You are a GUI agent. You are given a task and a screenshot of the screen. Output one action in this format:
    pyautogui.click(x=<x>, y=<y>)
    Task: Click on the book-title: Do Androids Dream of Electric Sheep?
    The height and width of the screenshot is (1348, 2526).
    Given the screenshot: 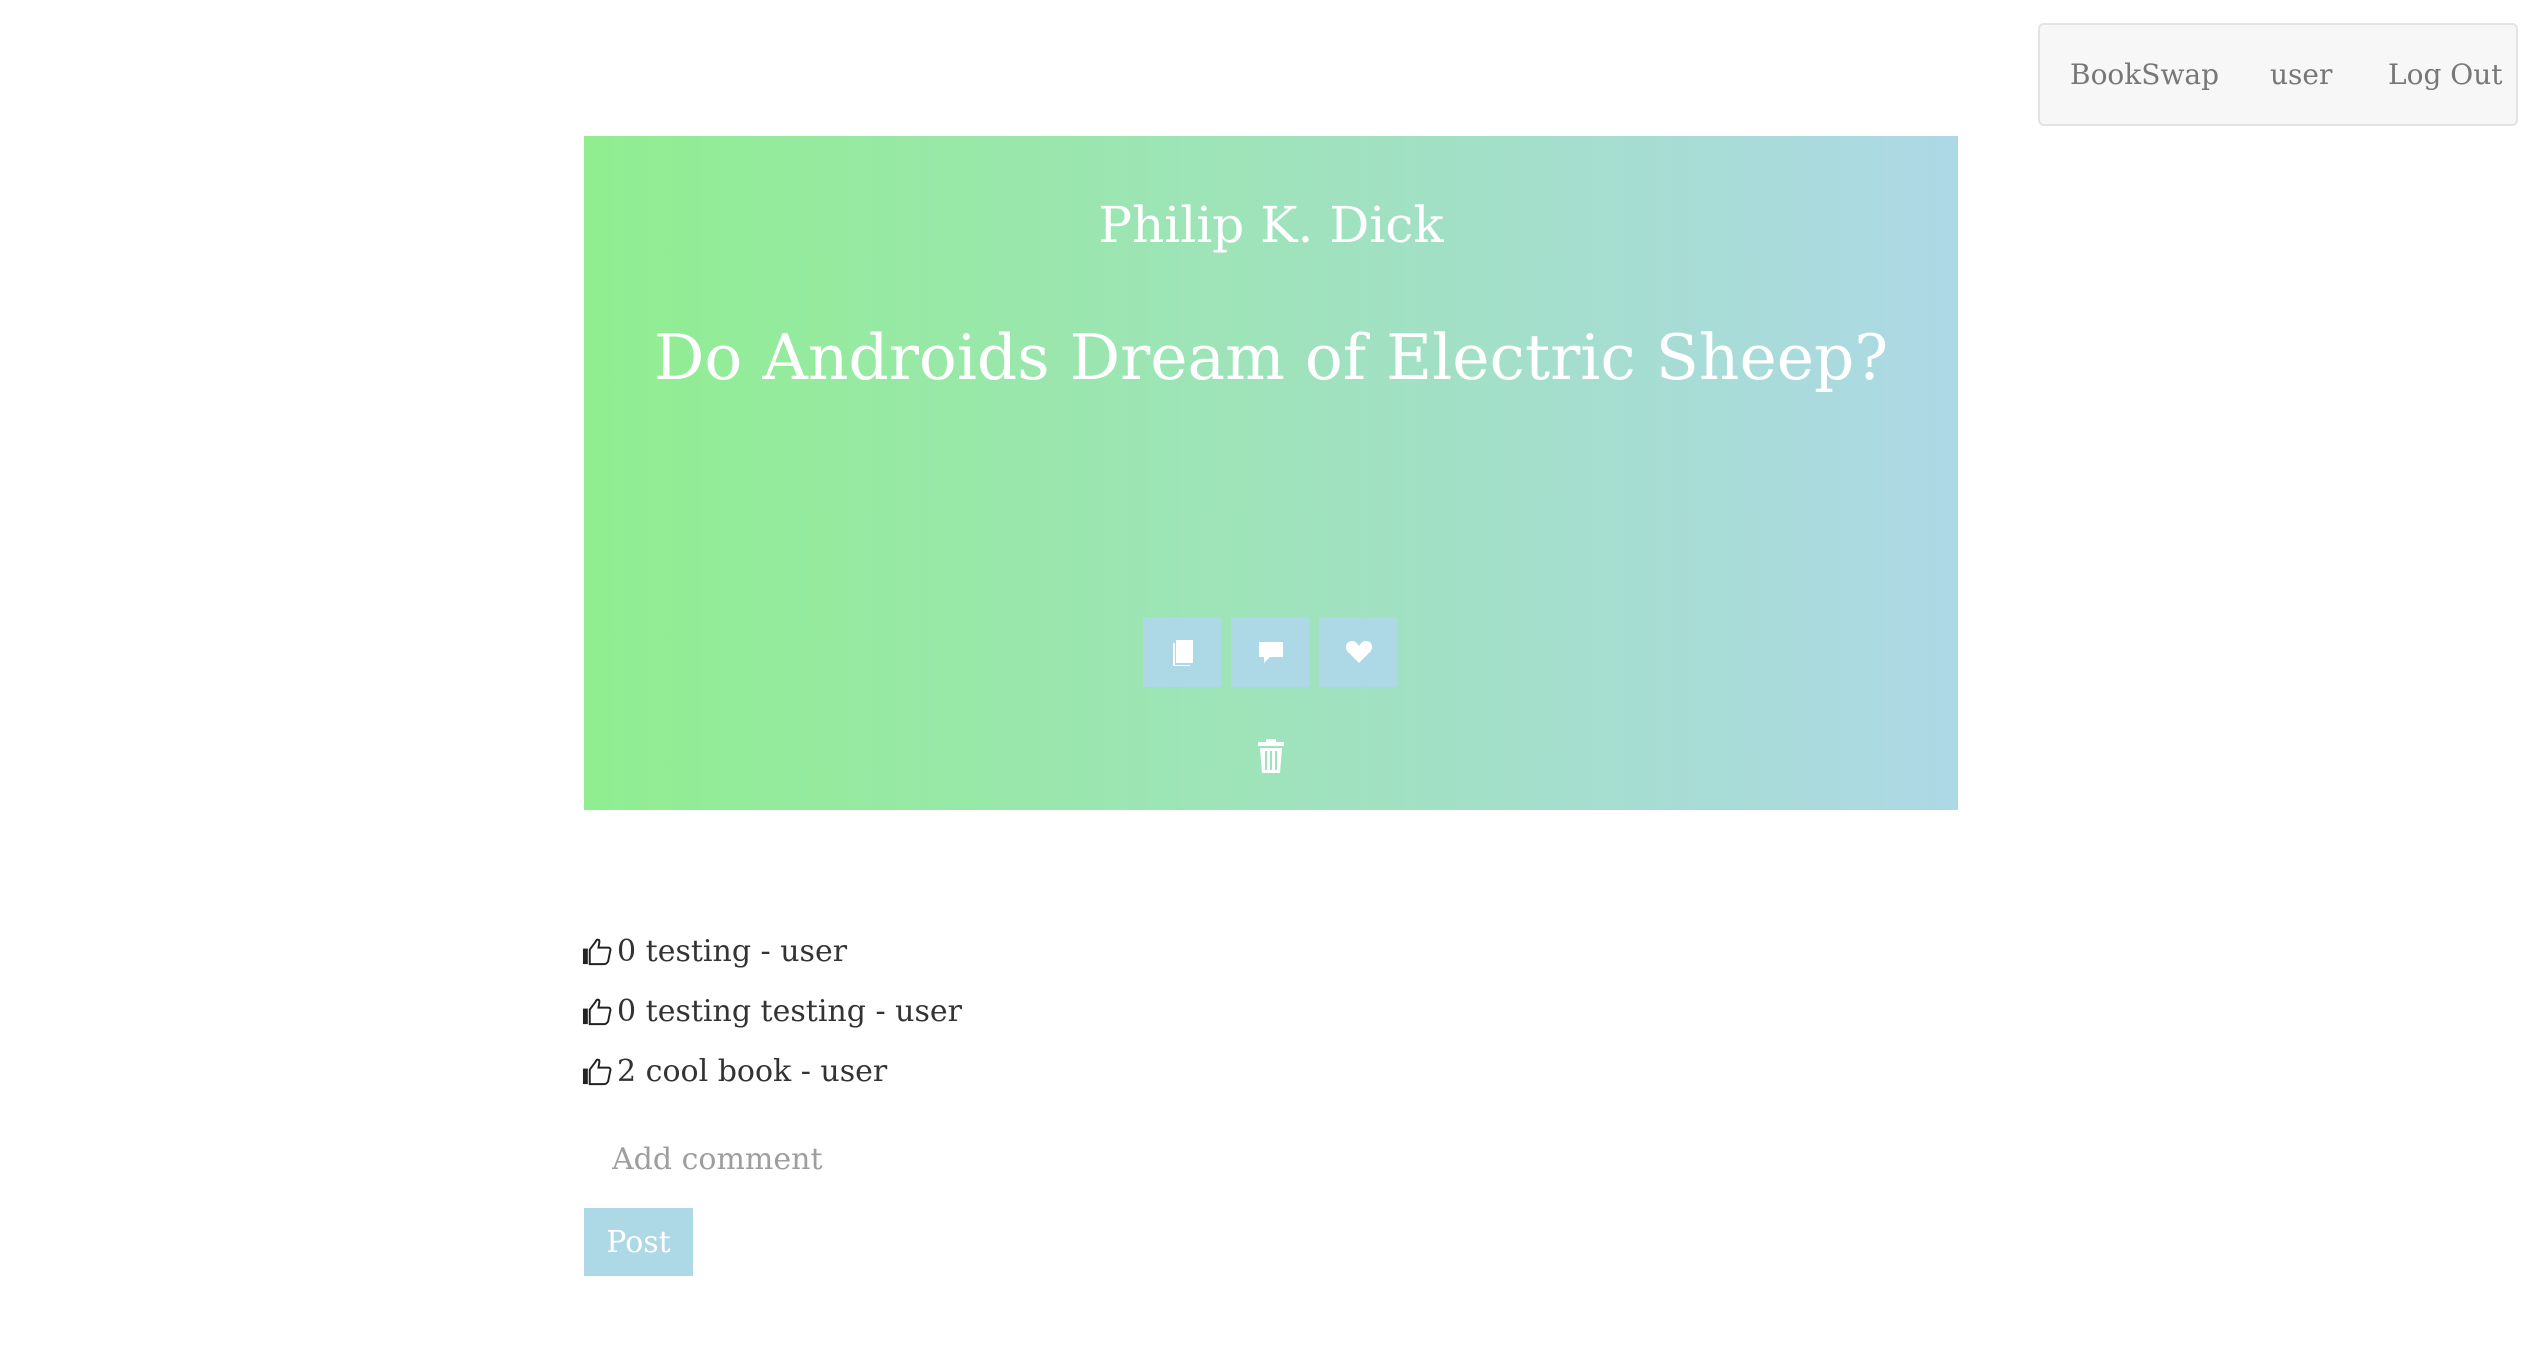 What is the action you would take?
    pyautogui.click(x=1271, y=357)
    